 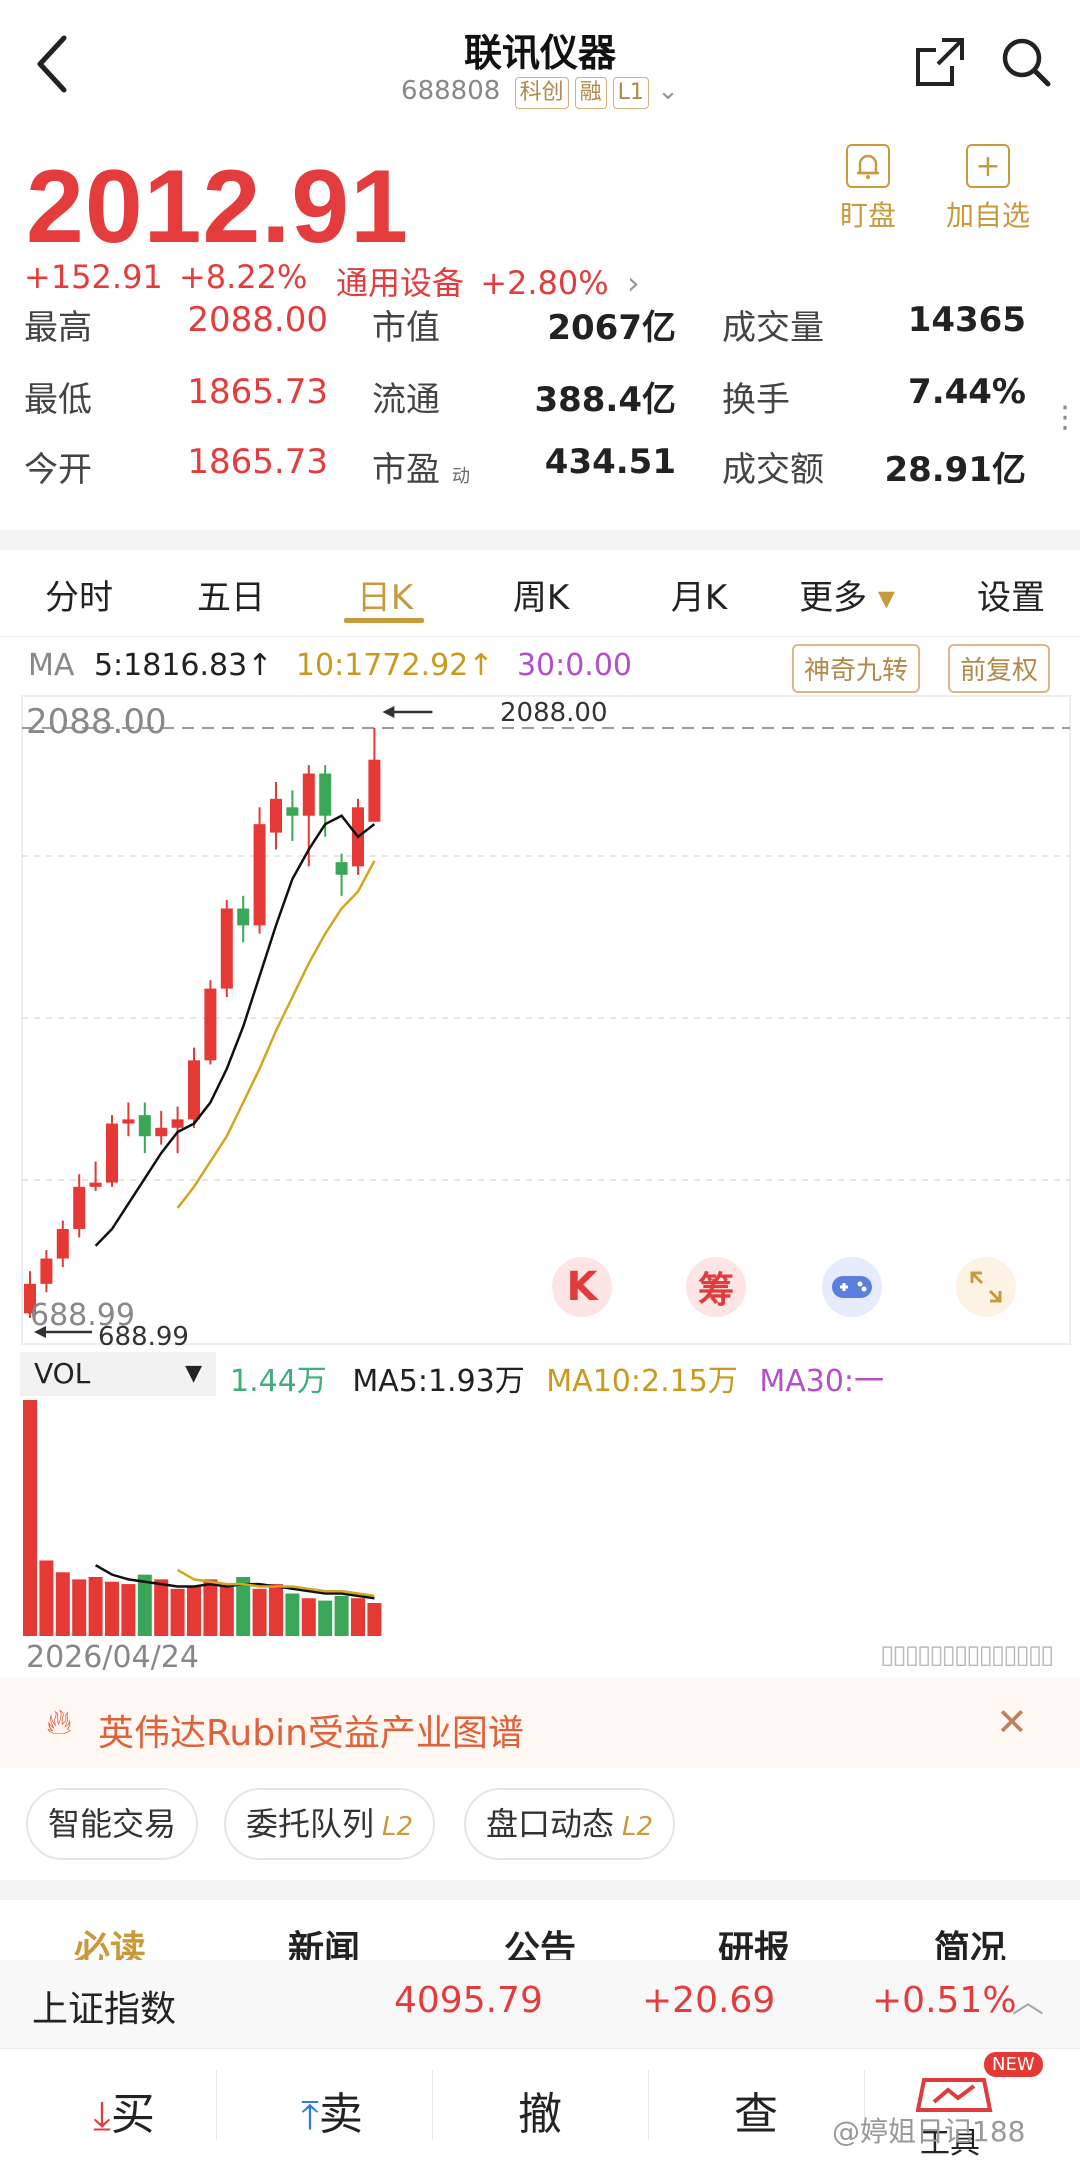 I want to click on stat-value: 7.44%, so click(x=967, y=392).